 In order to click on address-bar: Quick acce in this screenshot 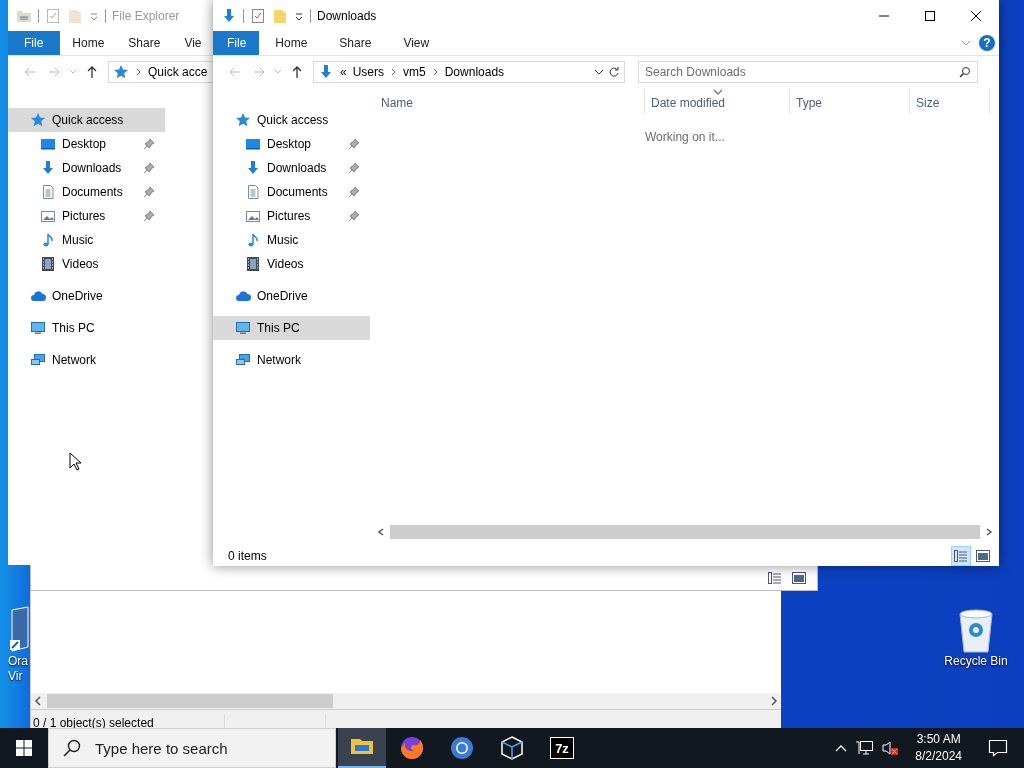, I will do `click(160, 72)`.